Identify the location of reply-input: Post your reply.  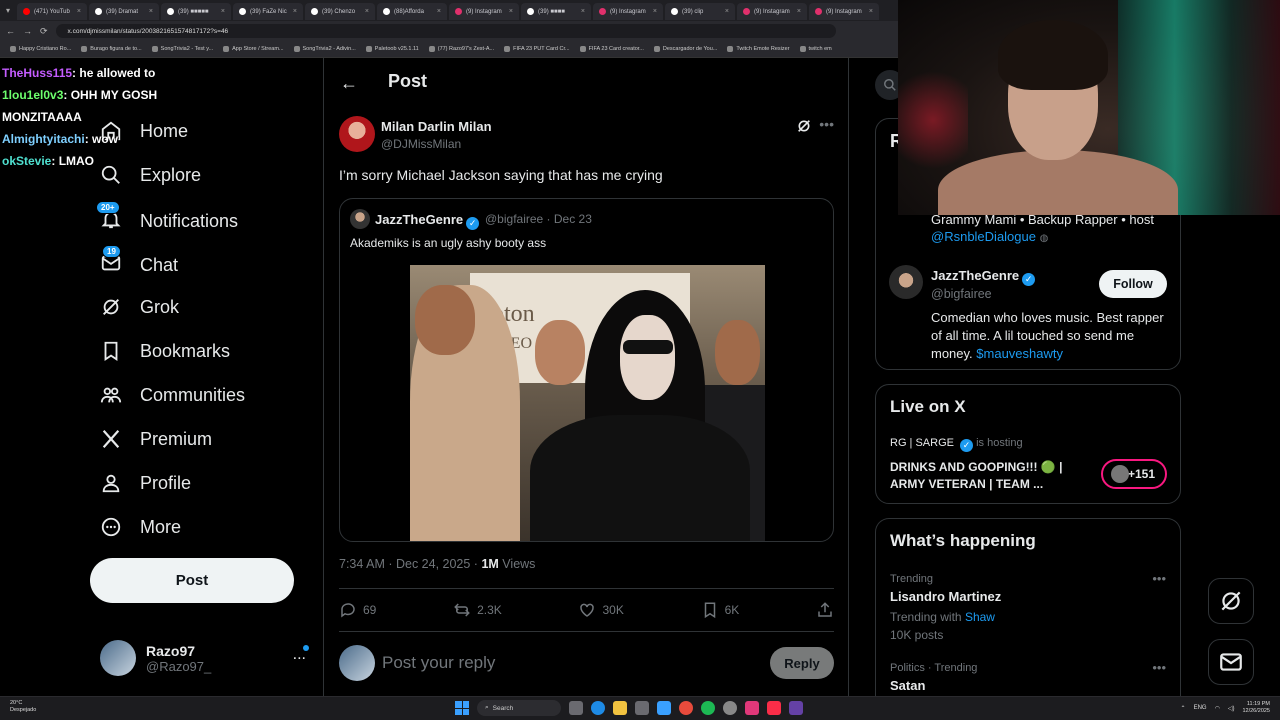
(438, 663).